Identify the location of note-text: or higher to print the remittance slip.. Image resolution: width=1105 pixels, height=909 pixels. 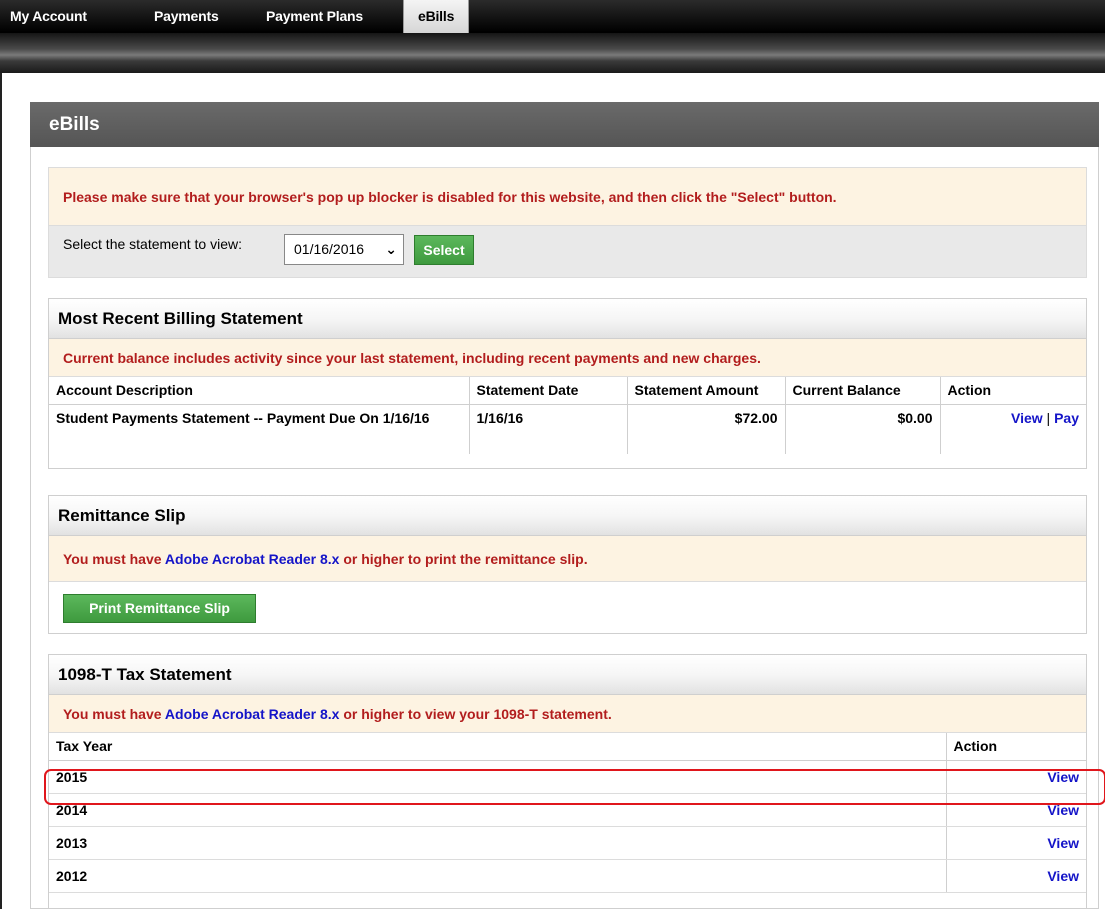
(465, 559).